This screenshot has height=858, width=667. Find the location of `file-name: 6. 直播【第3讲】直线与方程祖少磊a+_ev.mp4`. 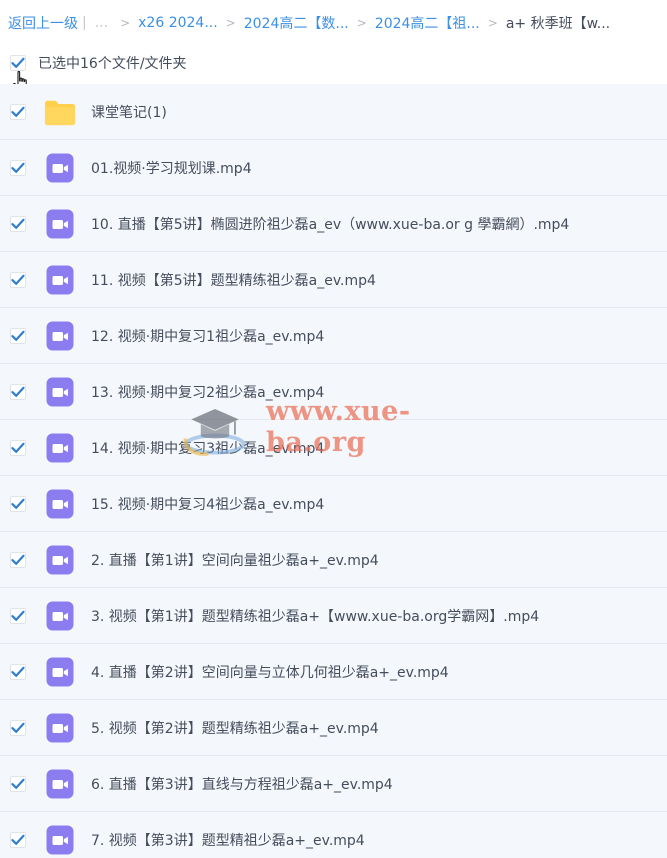

file-name: 6. 直播【第3讲】直线与方程祖少磊a+_ev.mp4 is located at coordinates (242, 784).